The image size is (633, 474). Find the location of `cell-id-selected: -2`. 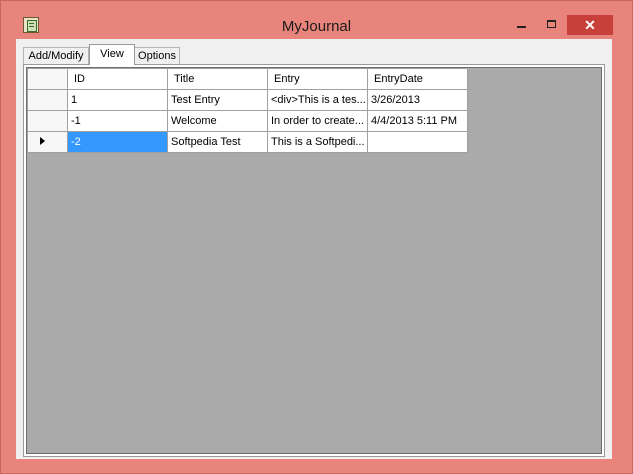

cell-id-selected: -2 is located at coordinates (117, 142).